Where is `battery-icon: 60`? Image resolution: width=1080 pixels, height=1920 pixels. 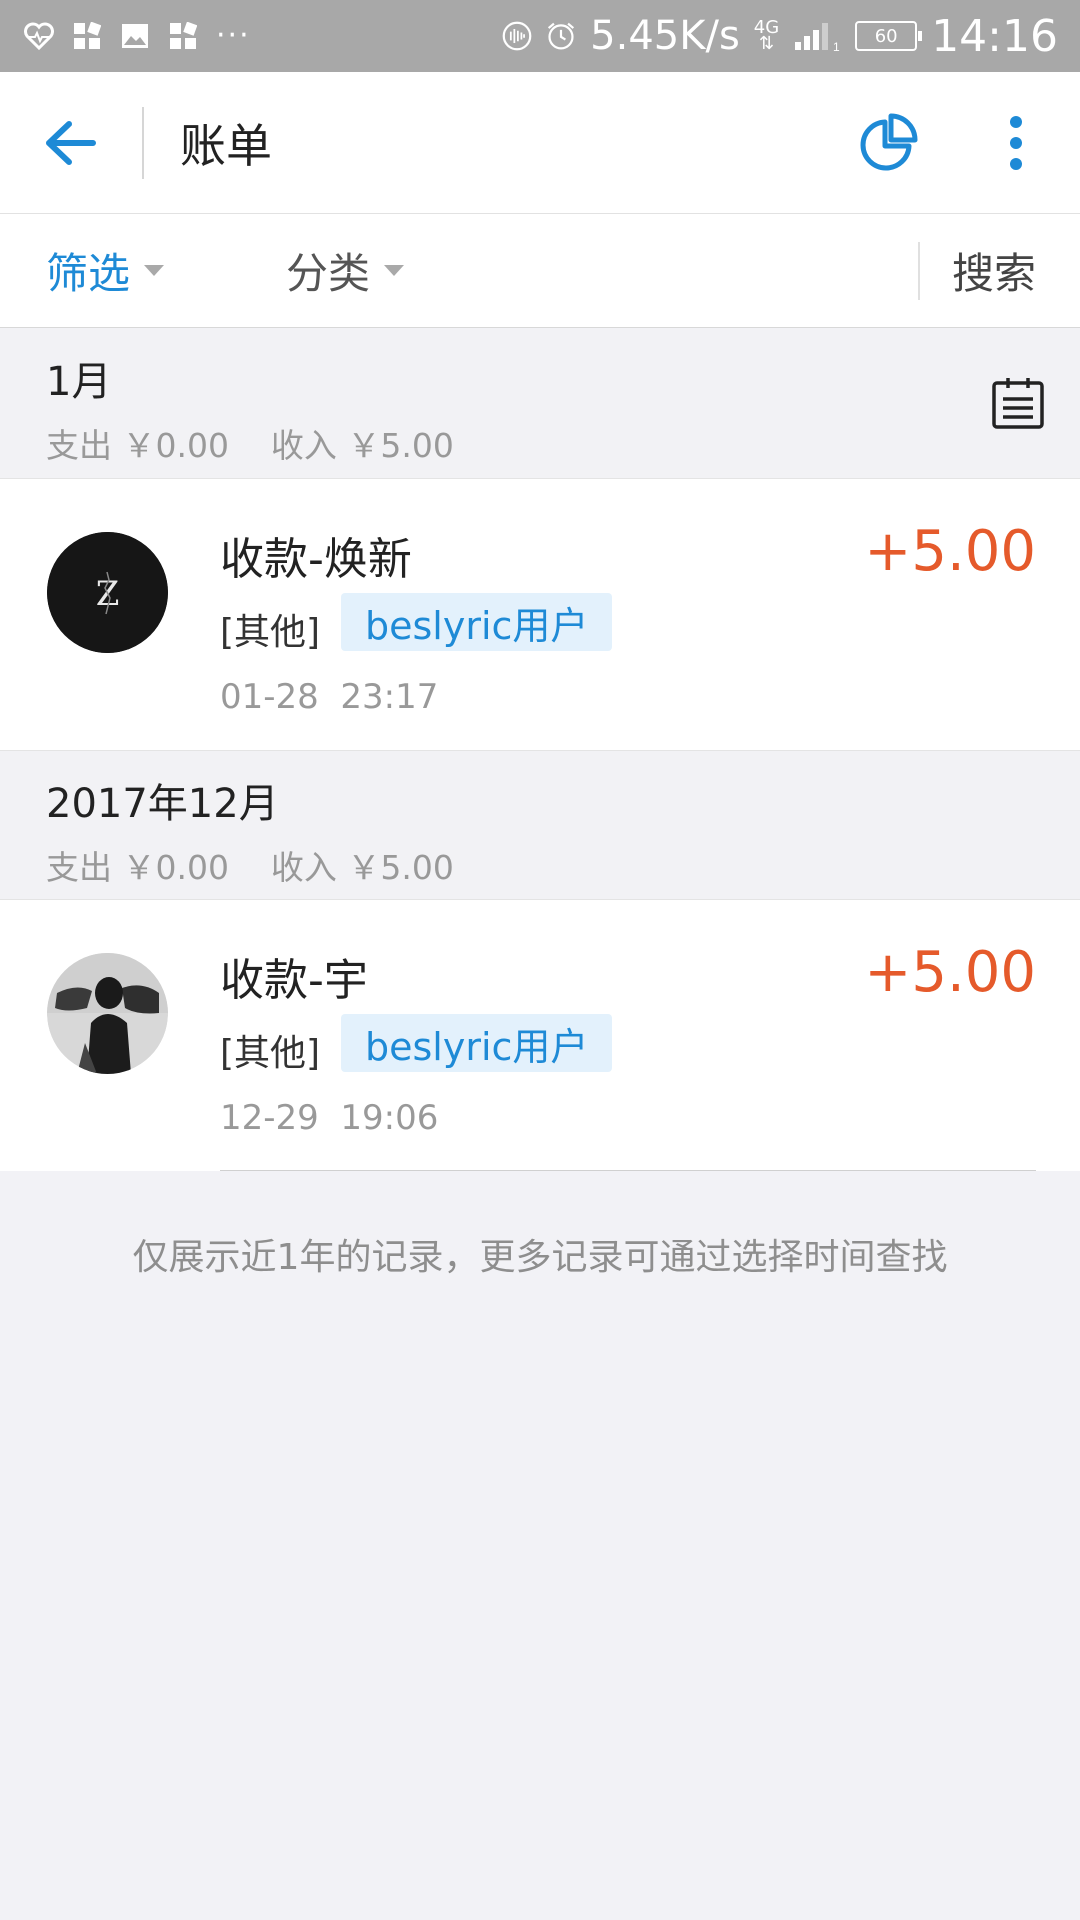
battery-icon: 60 is located at coordinates (889, 36).